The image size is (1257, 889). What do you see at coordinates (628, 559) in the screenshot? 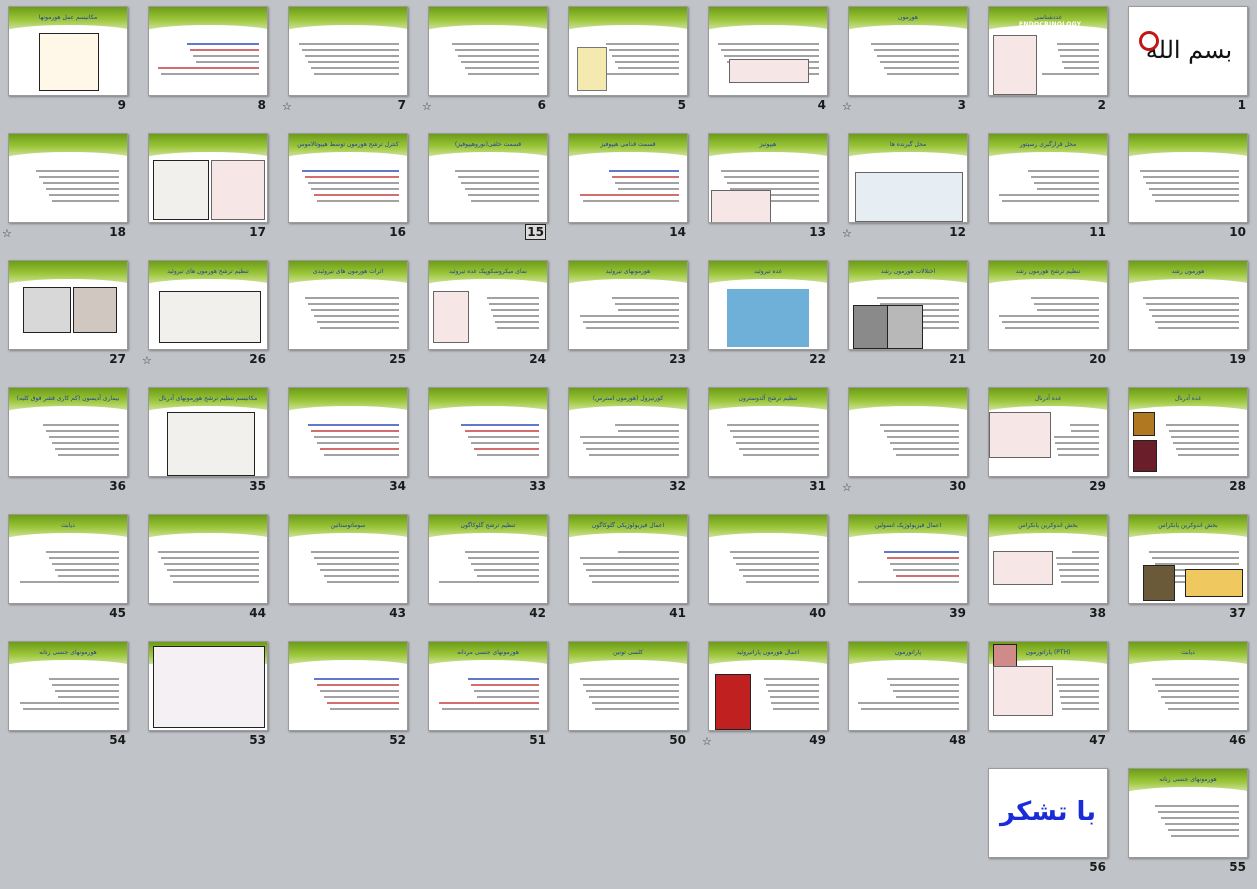
I see `slide-thumbnail: اعمال فیزیولوژیکی گلوکاگون` at bounding box center [628, 559].